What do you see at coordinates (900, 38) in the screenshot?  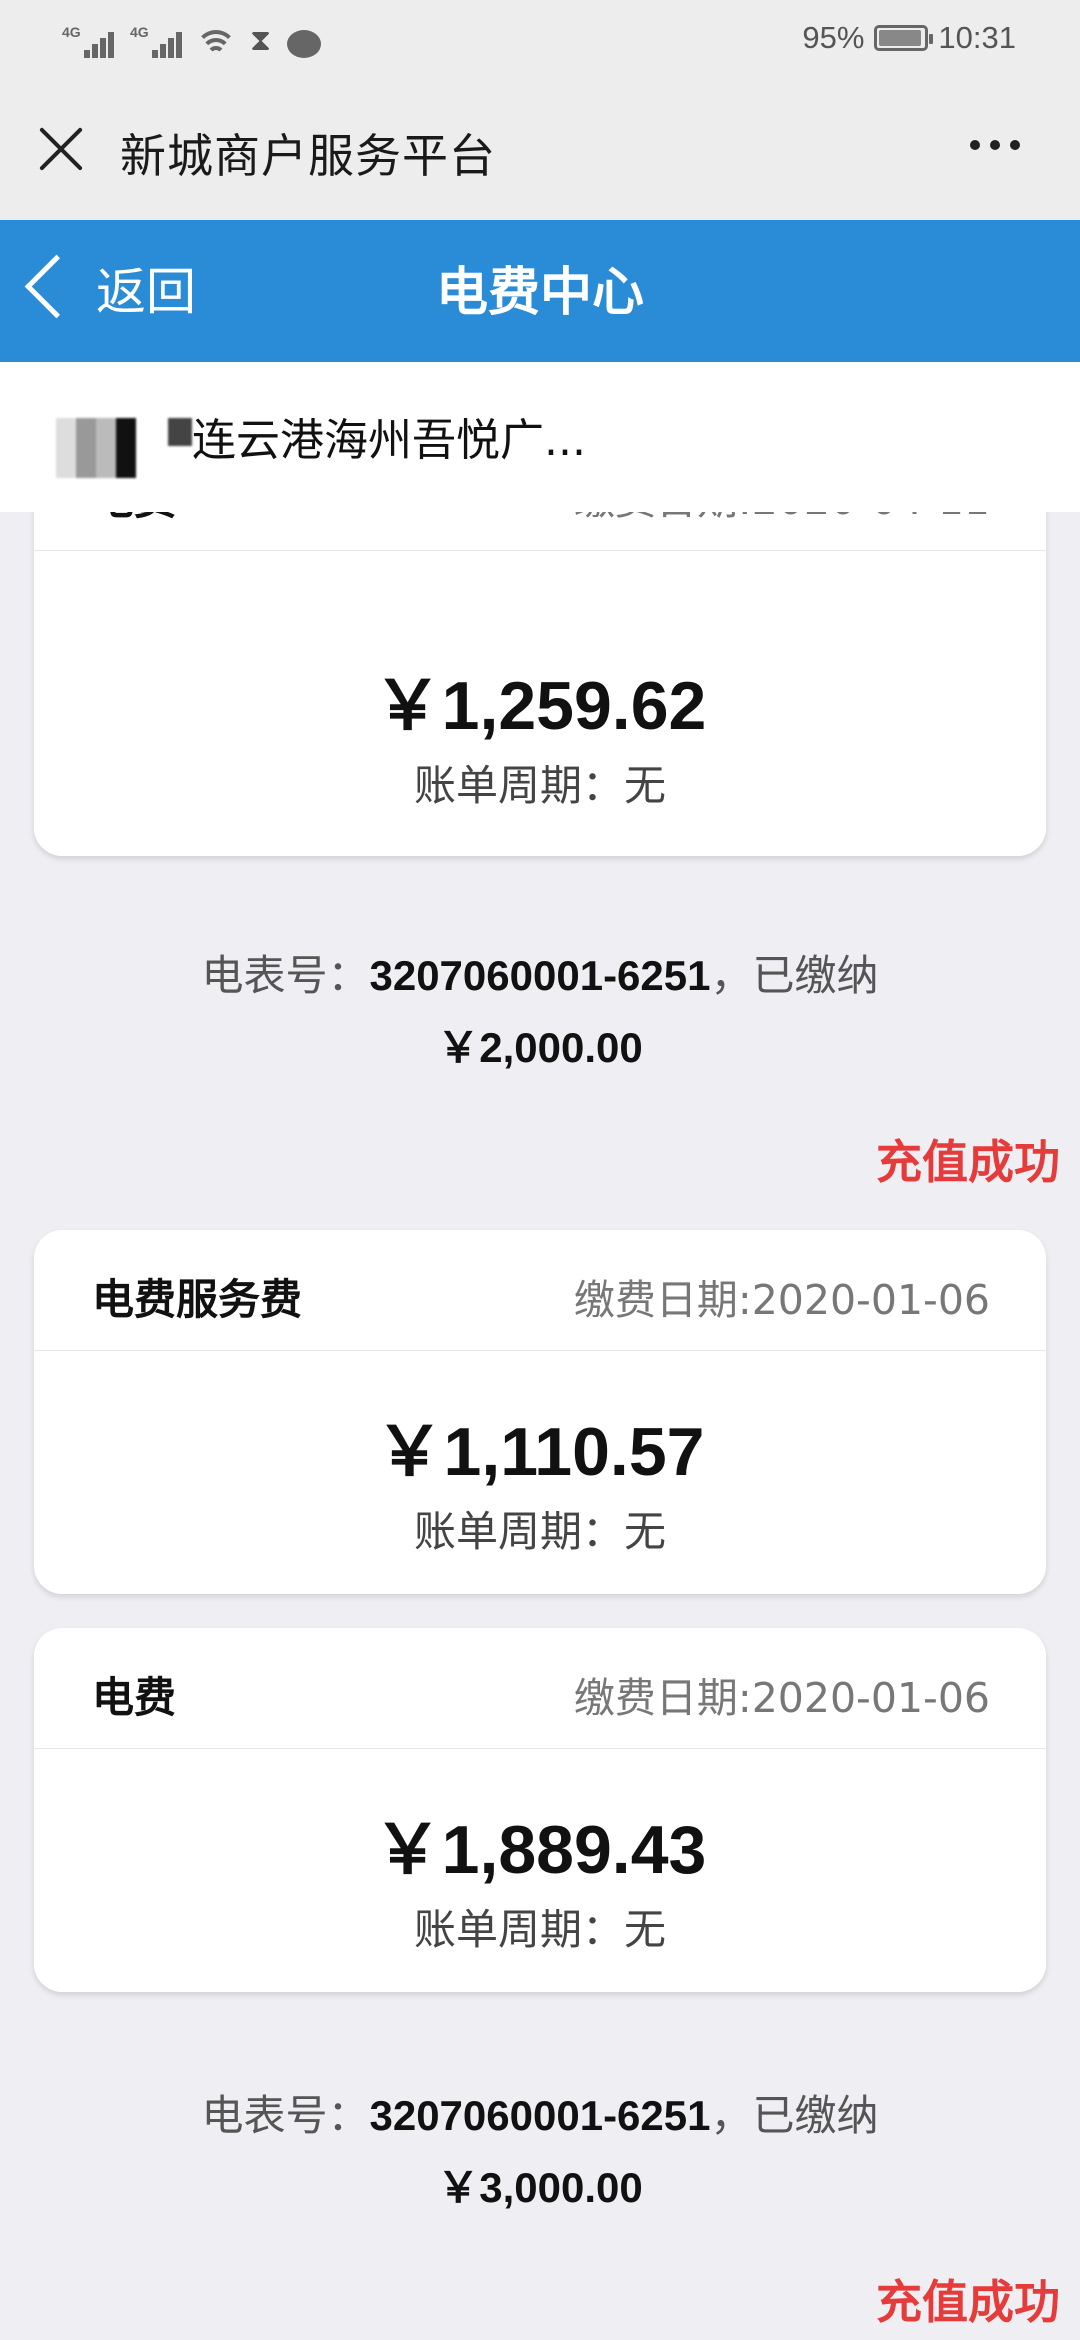 I see `battery-level` at bounding box center [900, 38].